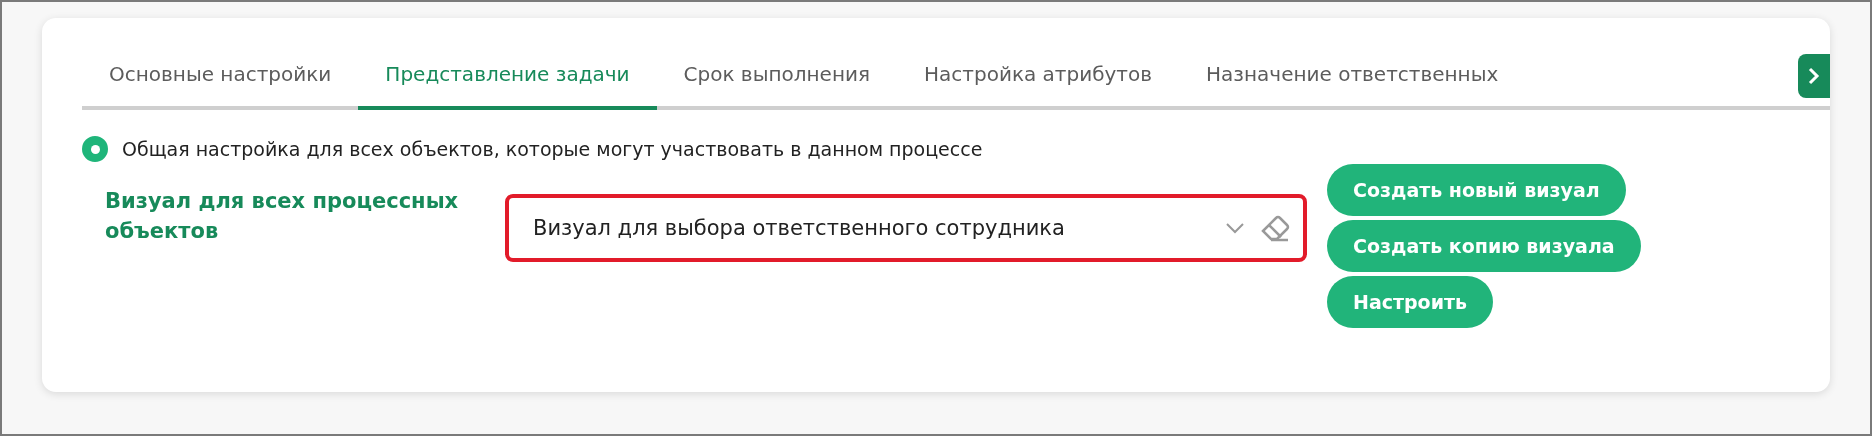 The height and width of the screenshot is (436, 1872). Describe the element at coordinates (1235, 228) in the screenshot. I see `chevron-down-icon` at that location.